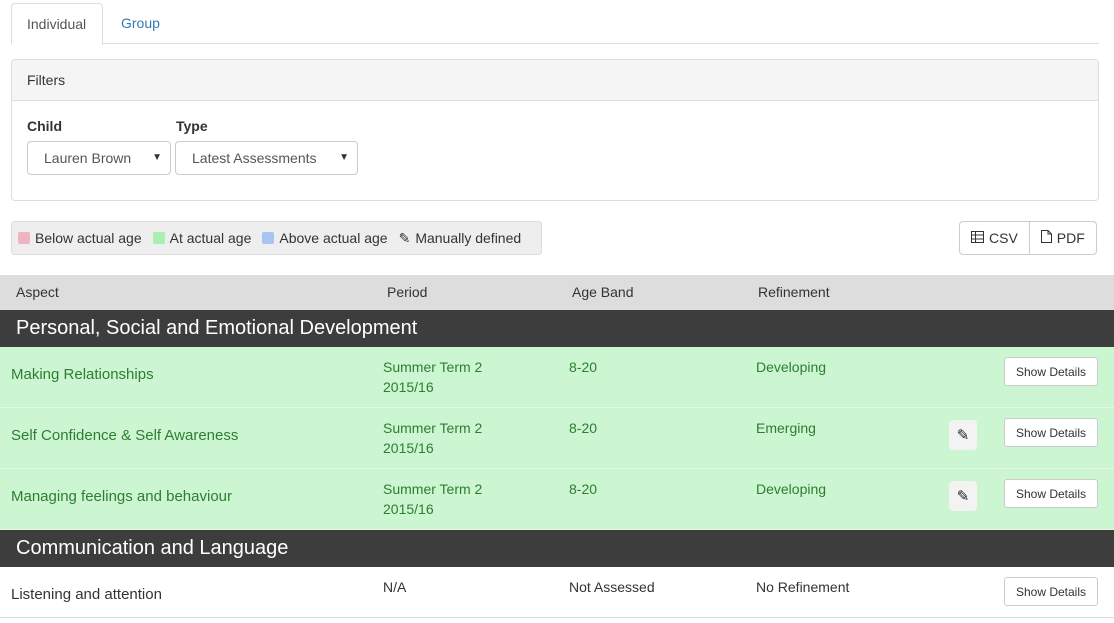 The width and height of the screenshot is (1114, 623). I want to click on file-pdf-icon, so click(1046, 238).